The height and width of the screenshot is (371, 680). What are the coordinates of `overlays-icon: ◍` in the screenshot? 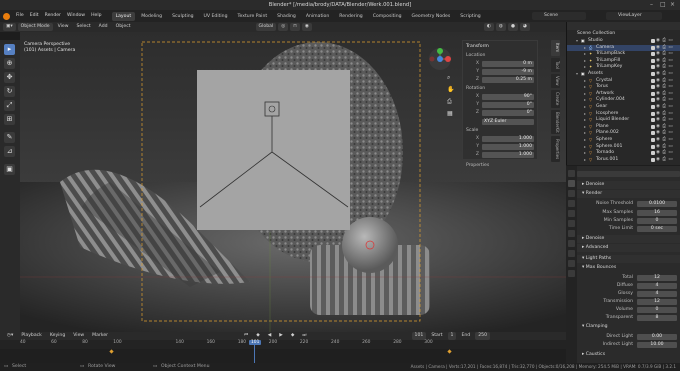 It's located at (500, 27).